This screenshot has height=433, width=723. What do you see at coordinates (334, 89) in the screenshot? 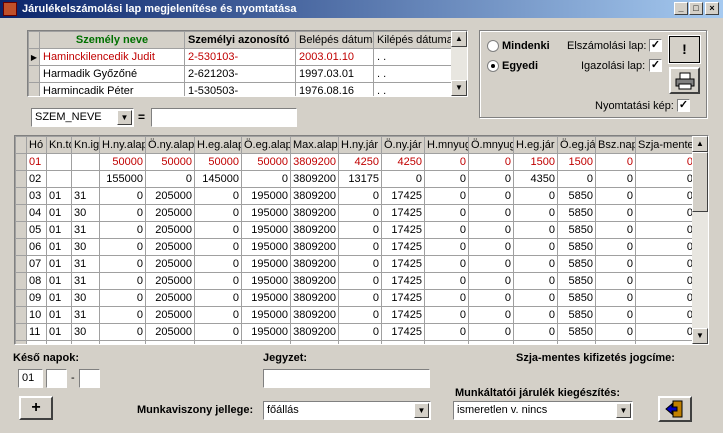
I see `person-entry: 1976.08.16` at bounding box center [334, 89].